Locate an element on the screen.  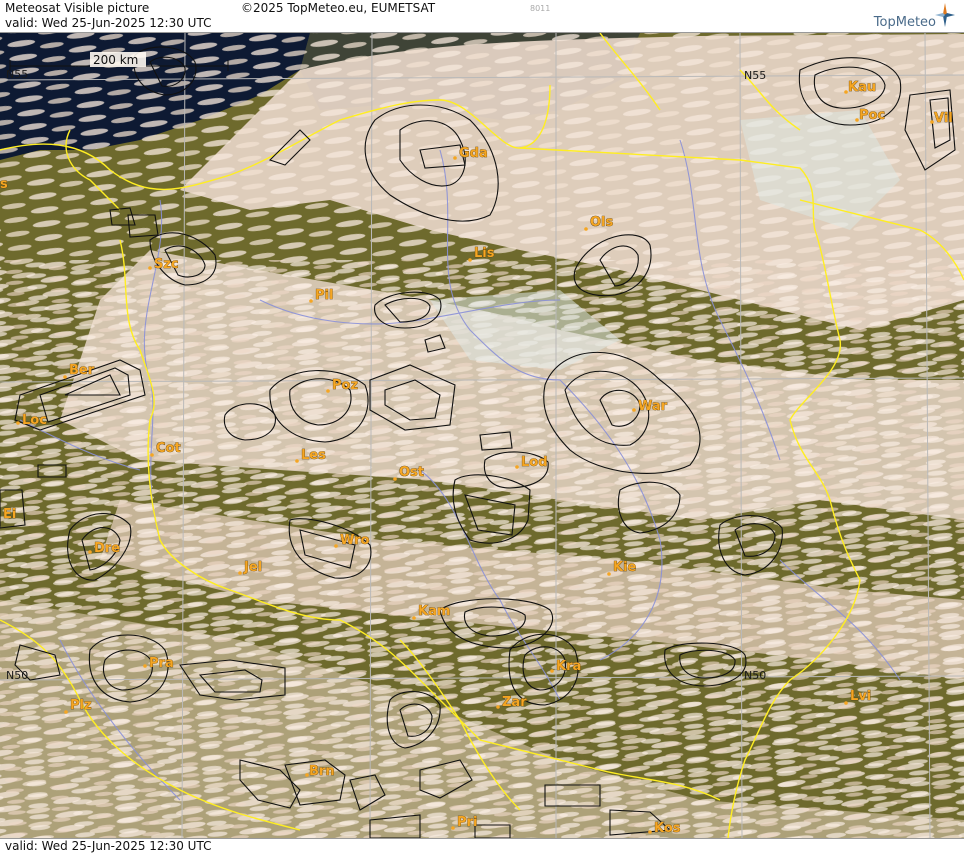
brand-name: TopMeteo is located at coordinates (904, 22).